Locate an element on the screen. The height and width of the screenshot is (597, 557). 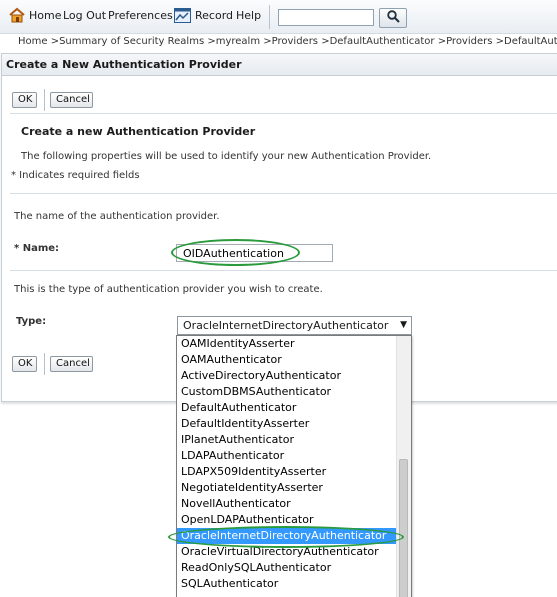
toolbar-divider is located at coordinates (269, 17).